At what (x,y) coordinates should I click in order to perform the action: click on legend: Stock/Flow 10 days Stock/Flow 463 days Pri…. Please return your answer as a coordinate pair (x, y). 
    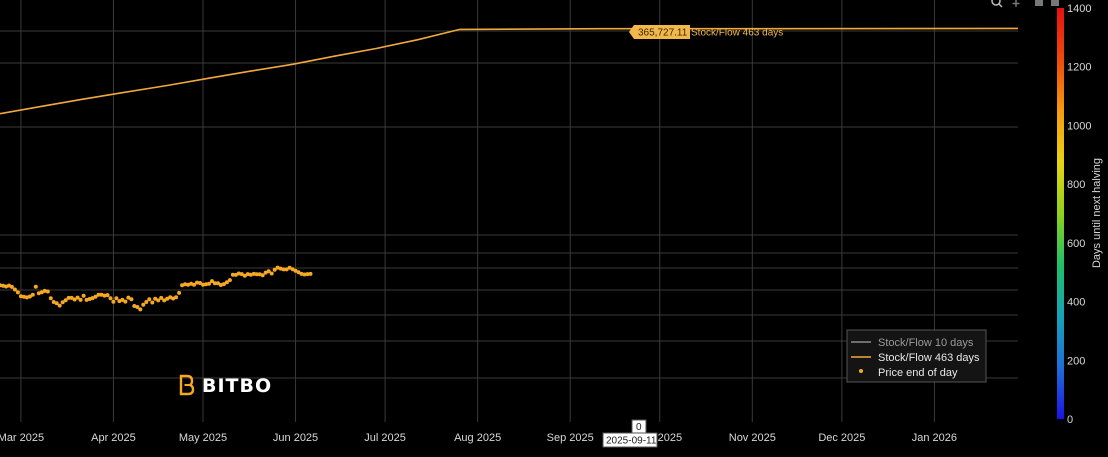
    Looking at the image, I should click on (916, 356).